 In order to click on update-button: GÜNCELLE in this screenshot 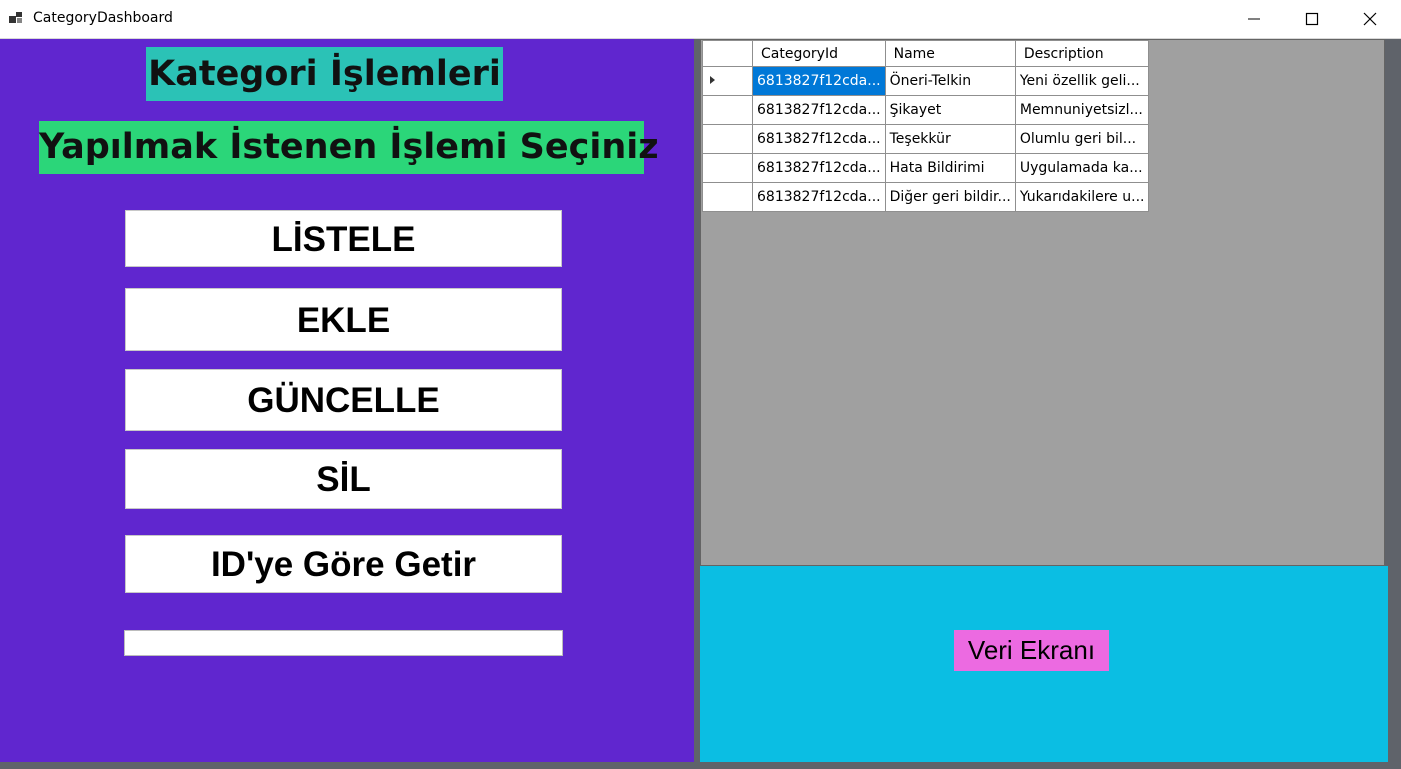, I will do `click(343, 400)`.